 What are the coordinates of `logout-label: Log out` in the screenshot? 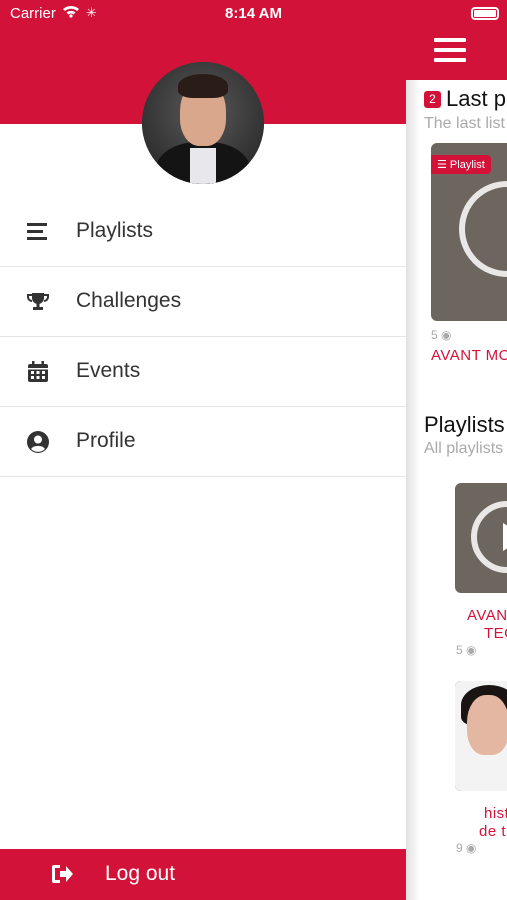 It's located at (140, 873).